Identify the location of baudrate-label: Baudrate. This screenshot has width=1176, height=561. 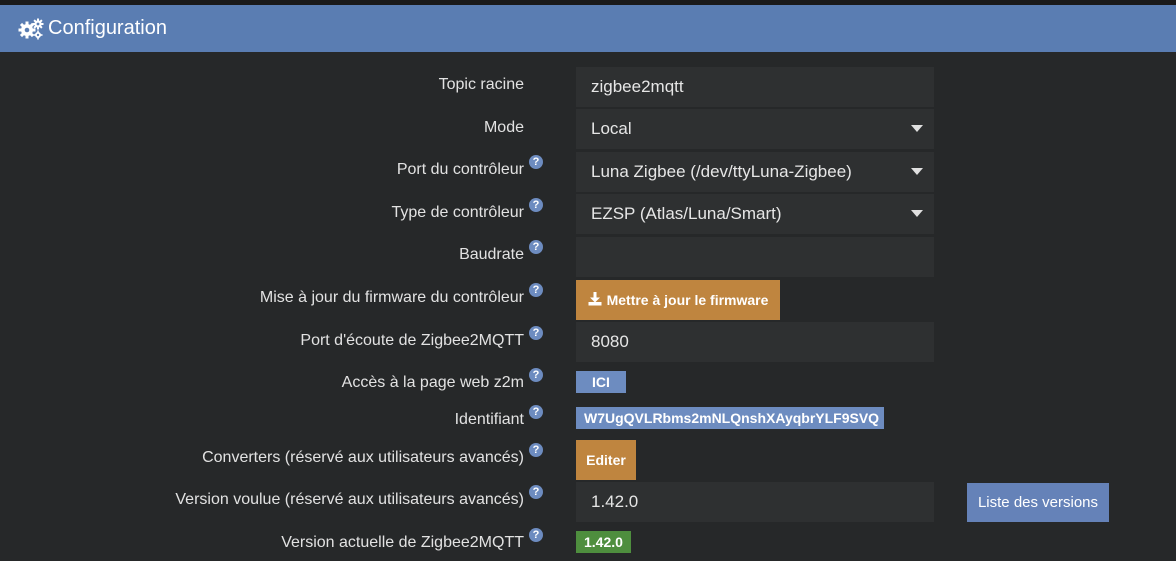
(491, 254).